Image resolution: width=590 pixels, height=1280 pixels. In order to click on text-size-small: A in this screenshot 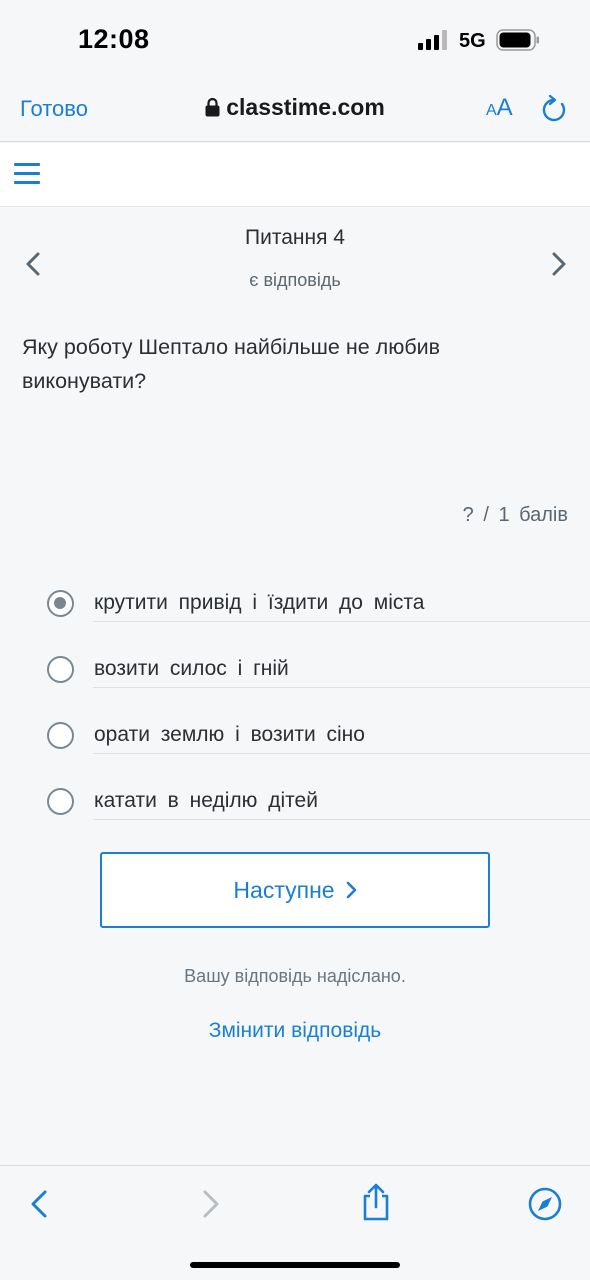, I will do `click(491, 110)`.